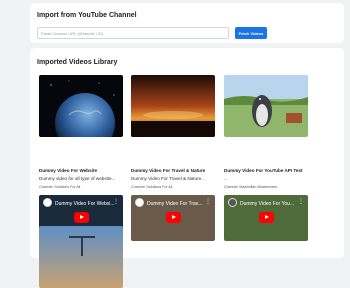 This screenshot has width=350, height=288. I want to click on sunset-thumbnail, so click(173, 106).